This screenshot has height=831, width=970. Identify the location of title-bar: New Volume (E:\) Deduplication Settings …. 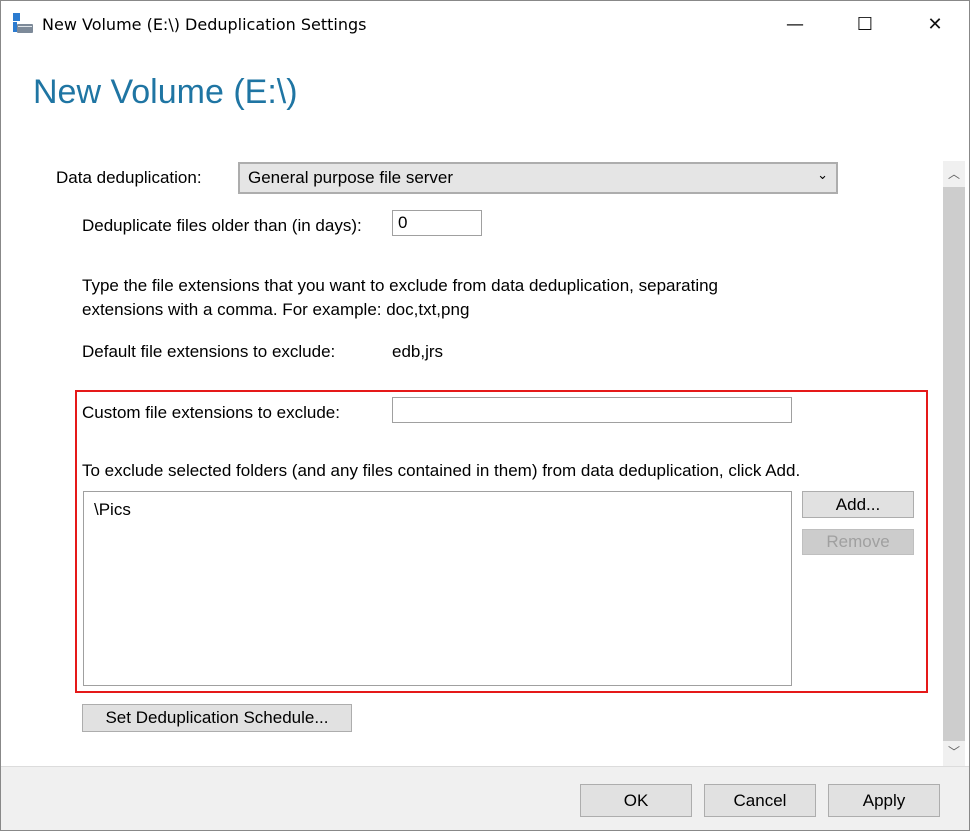
(485, 25).